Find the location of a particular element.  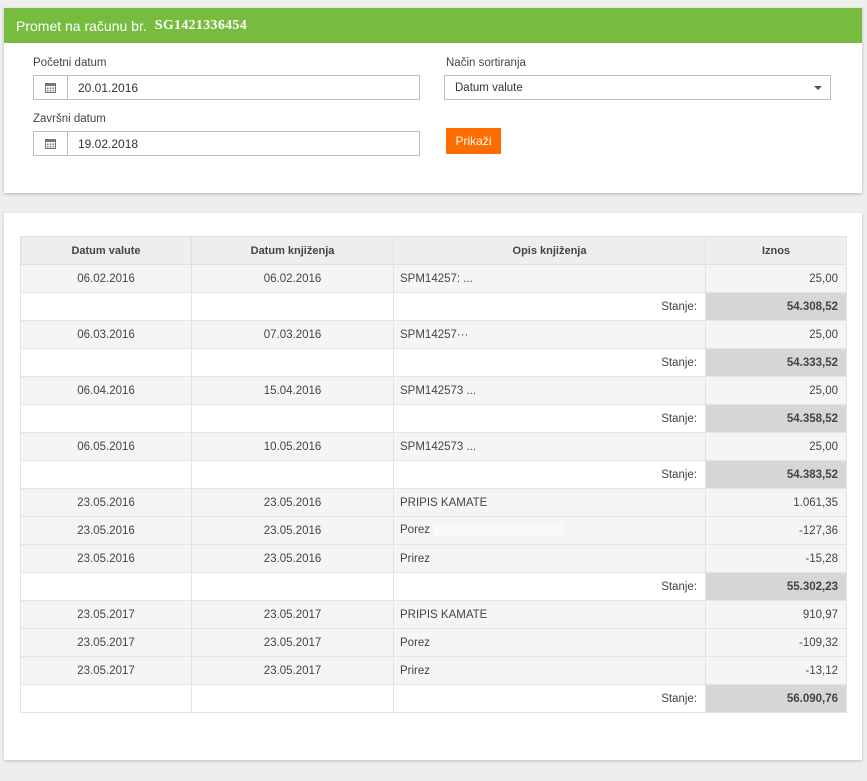

end-date-label: Završni datum is located at coordinates (69, 119).